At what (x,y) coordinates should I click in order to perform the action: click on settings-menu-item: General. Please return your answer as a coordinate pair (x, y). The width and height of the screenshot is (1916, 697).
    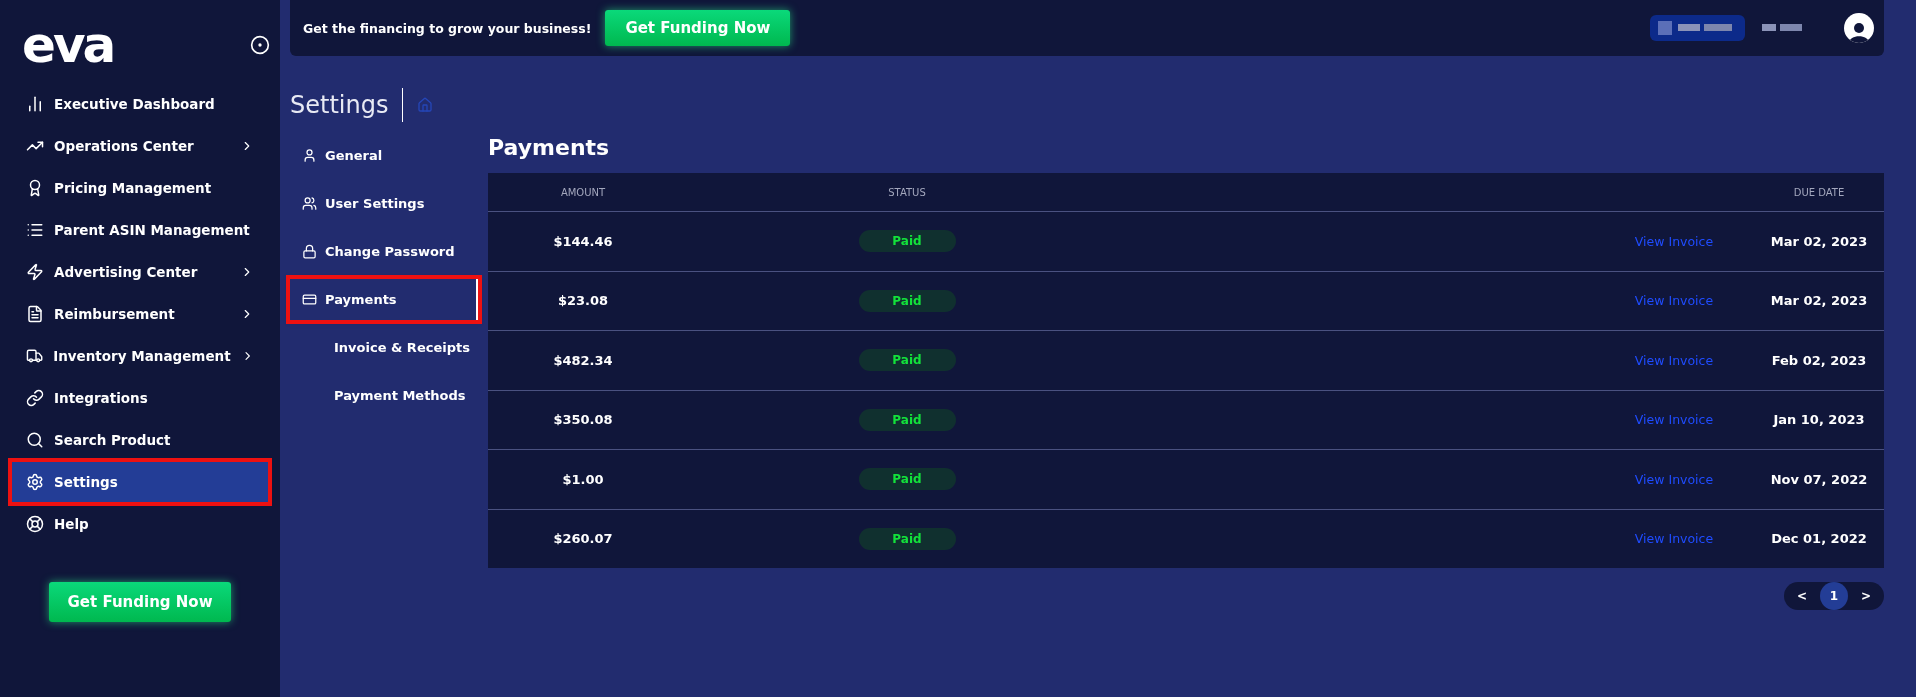
    Looking at the image, I should click on (384, 155).